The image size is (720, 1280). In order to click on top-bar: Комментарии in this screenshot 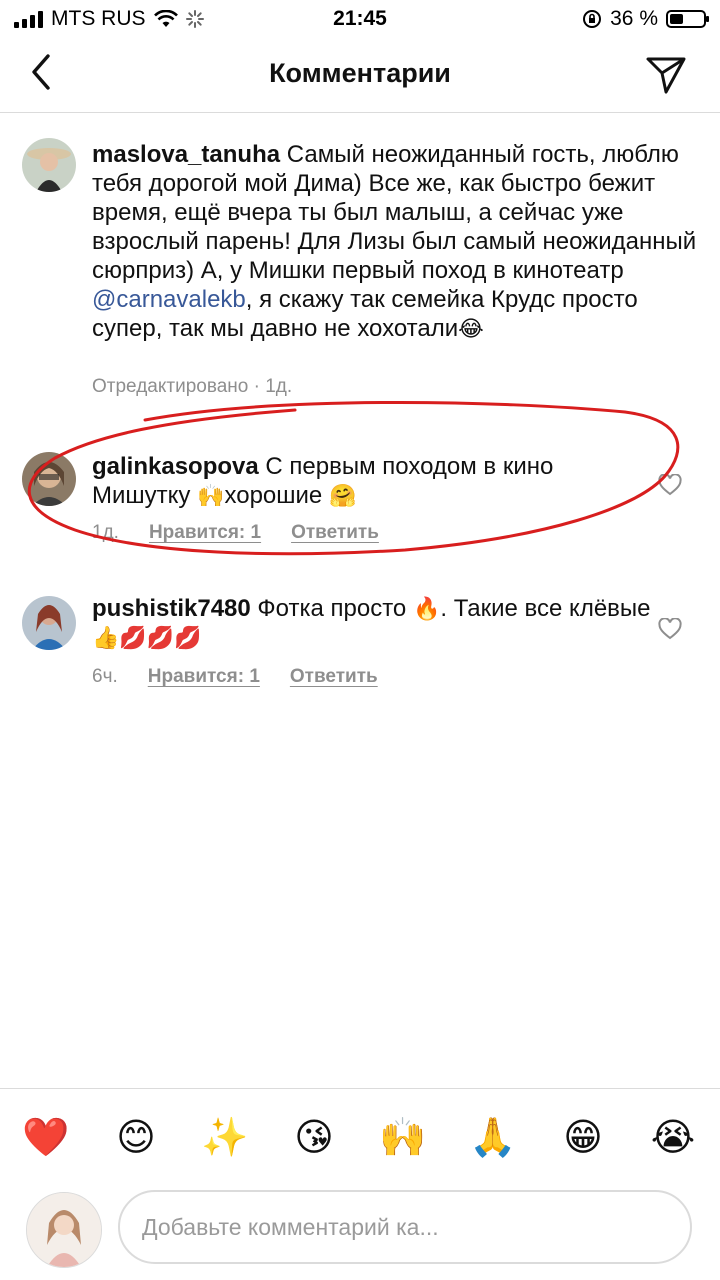, I will do `click(360, 75)`.